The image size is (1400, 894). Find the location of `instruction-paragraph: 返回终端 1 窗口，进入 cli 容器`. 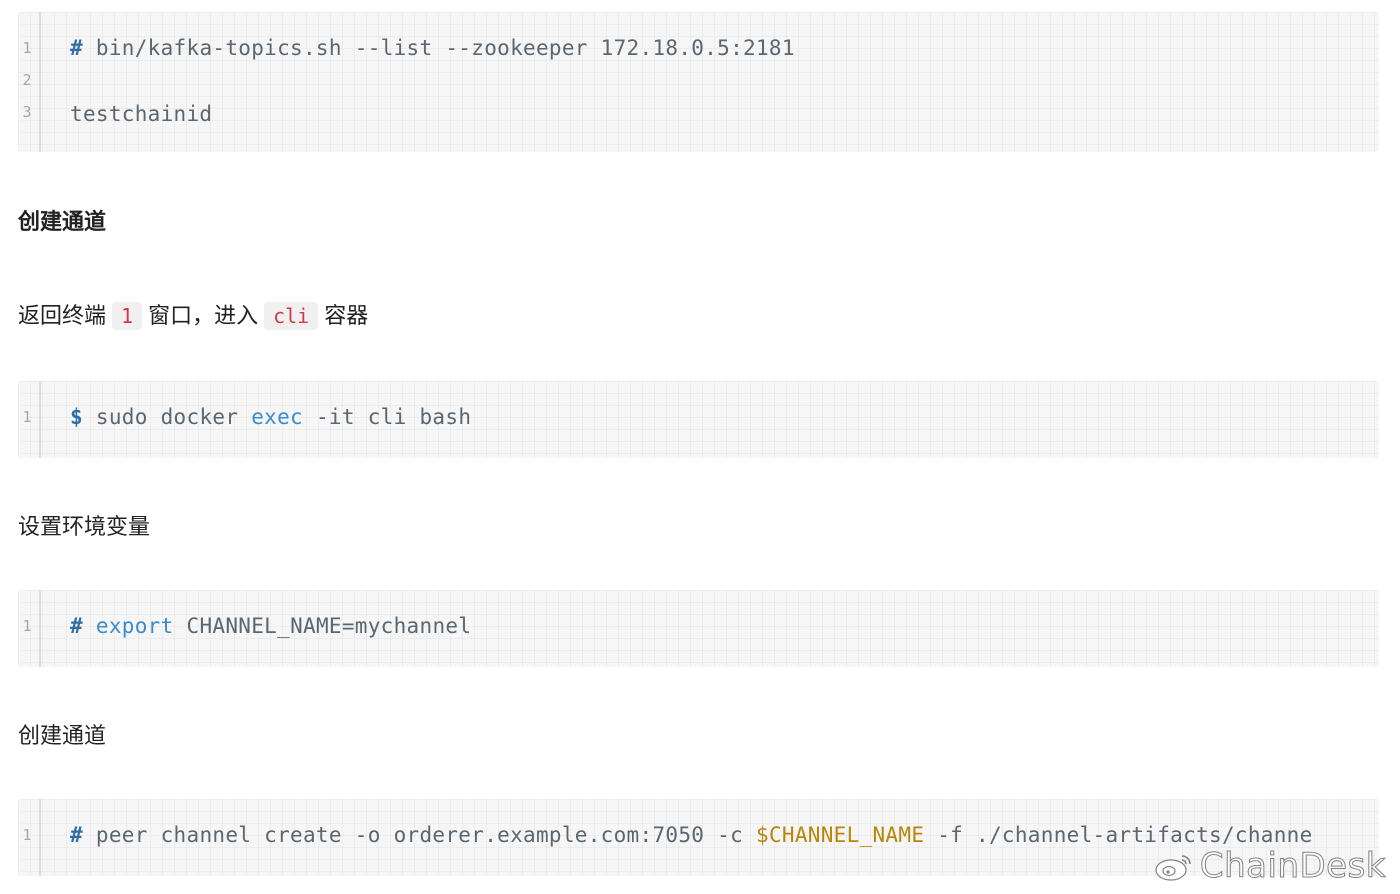

instruction-paragraph: 返回终端 1 窗口，进入 cli 容器 is located at coordinates (193, 314).